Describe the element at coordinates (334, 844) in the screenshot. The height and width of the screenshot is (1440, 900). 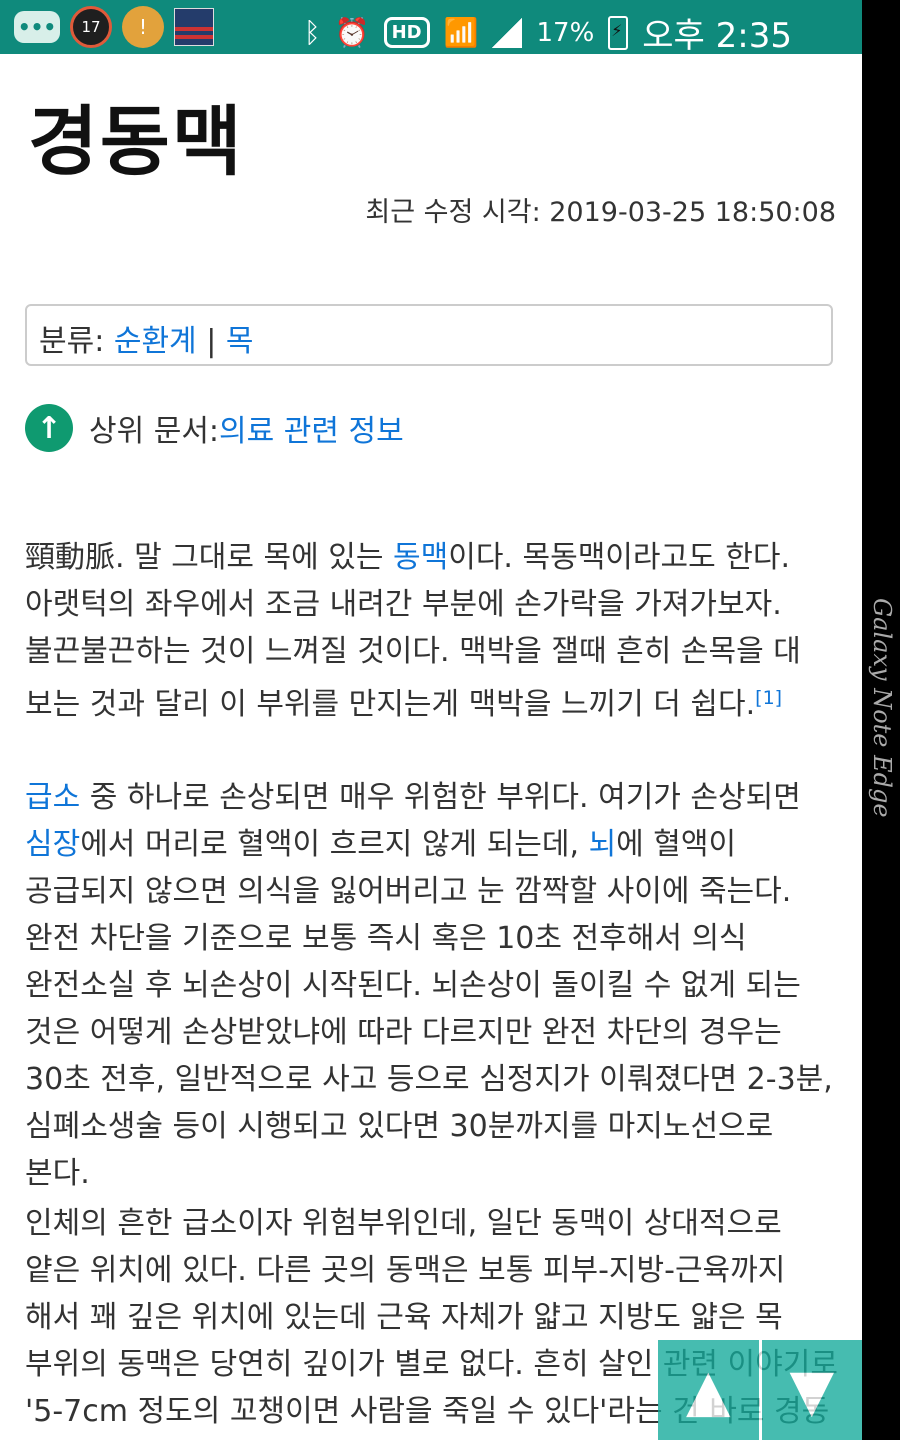
I see `p2-text-2: 에서 머리로 혈액이 흐르지 않게 되는데,` at that location.